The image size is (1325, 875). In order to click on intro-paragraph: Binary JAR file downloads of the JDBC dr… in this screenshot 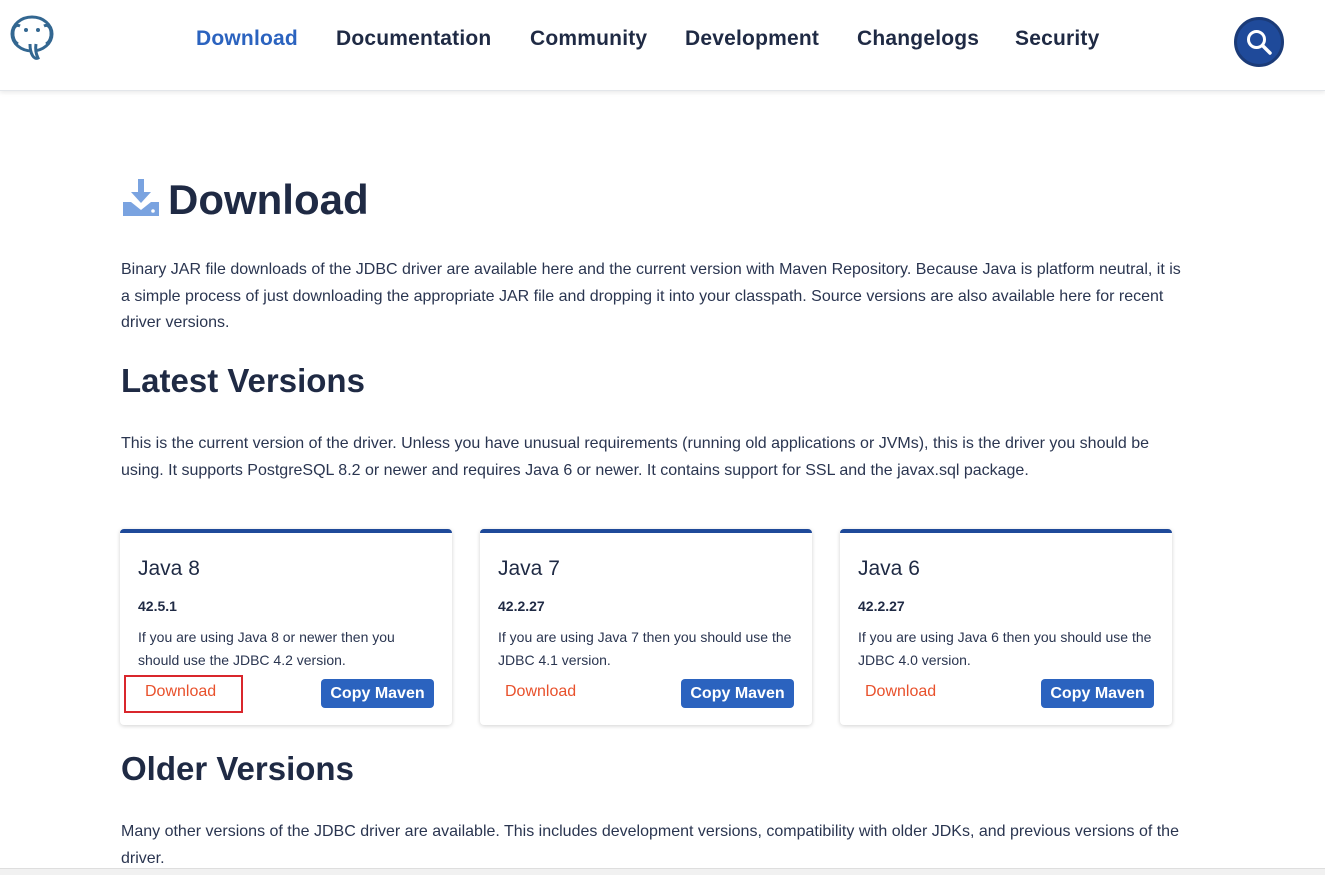, I will do `click(651, 296)`.